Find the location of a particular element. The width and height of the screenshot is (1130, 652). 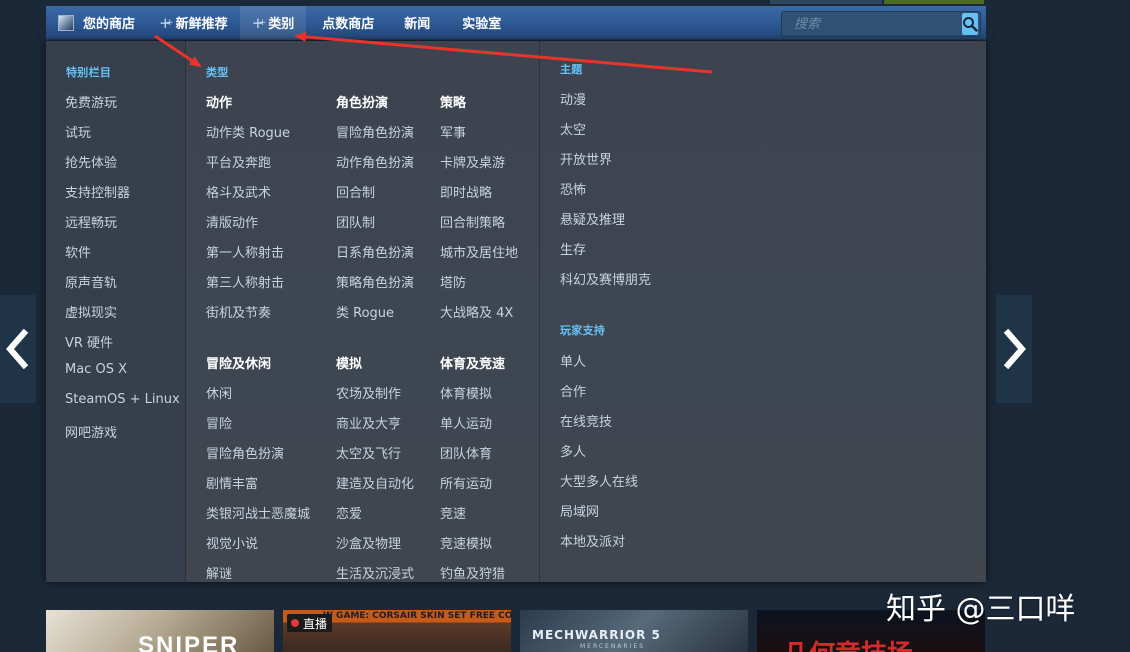

nav-new-noteworthy: + 新鲜推荐 is located at coordinates (193, 23).